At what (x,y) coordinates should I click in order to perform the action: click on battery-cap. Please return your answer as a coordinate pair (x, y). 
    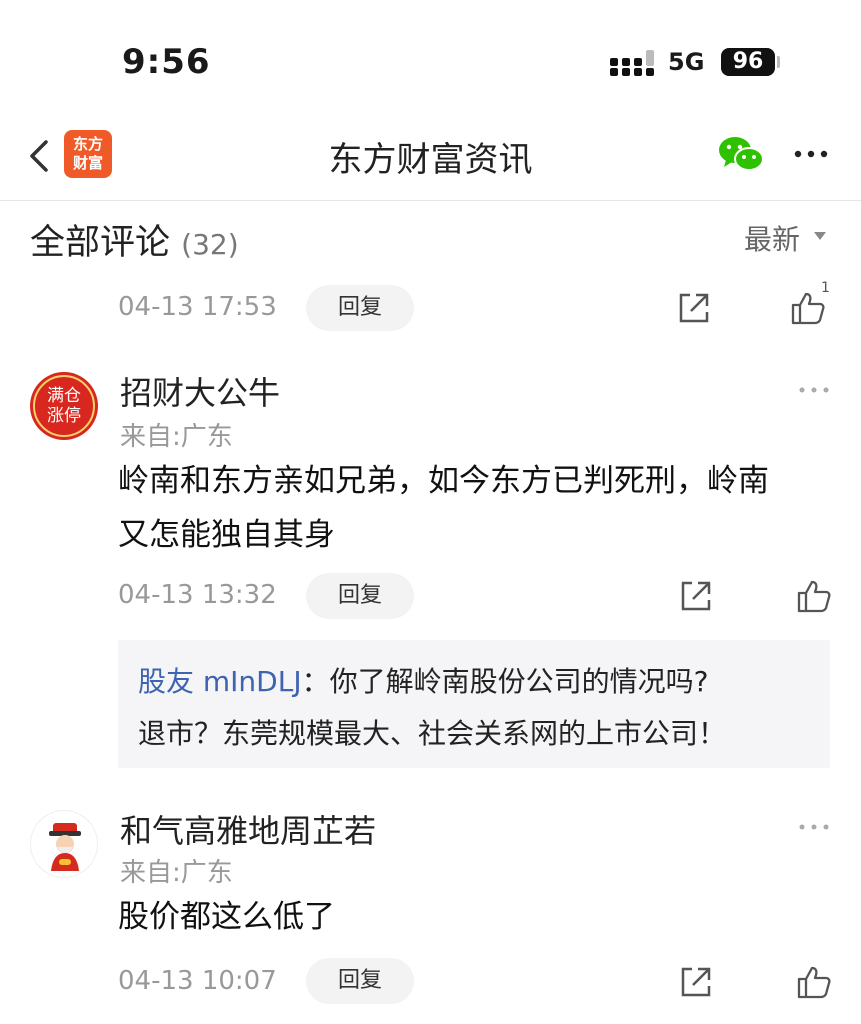
    Looking at the image, I should click on (778, 62).